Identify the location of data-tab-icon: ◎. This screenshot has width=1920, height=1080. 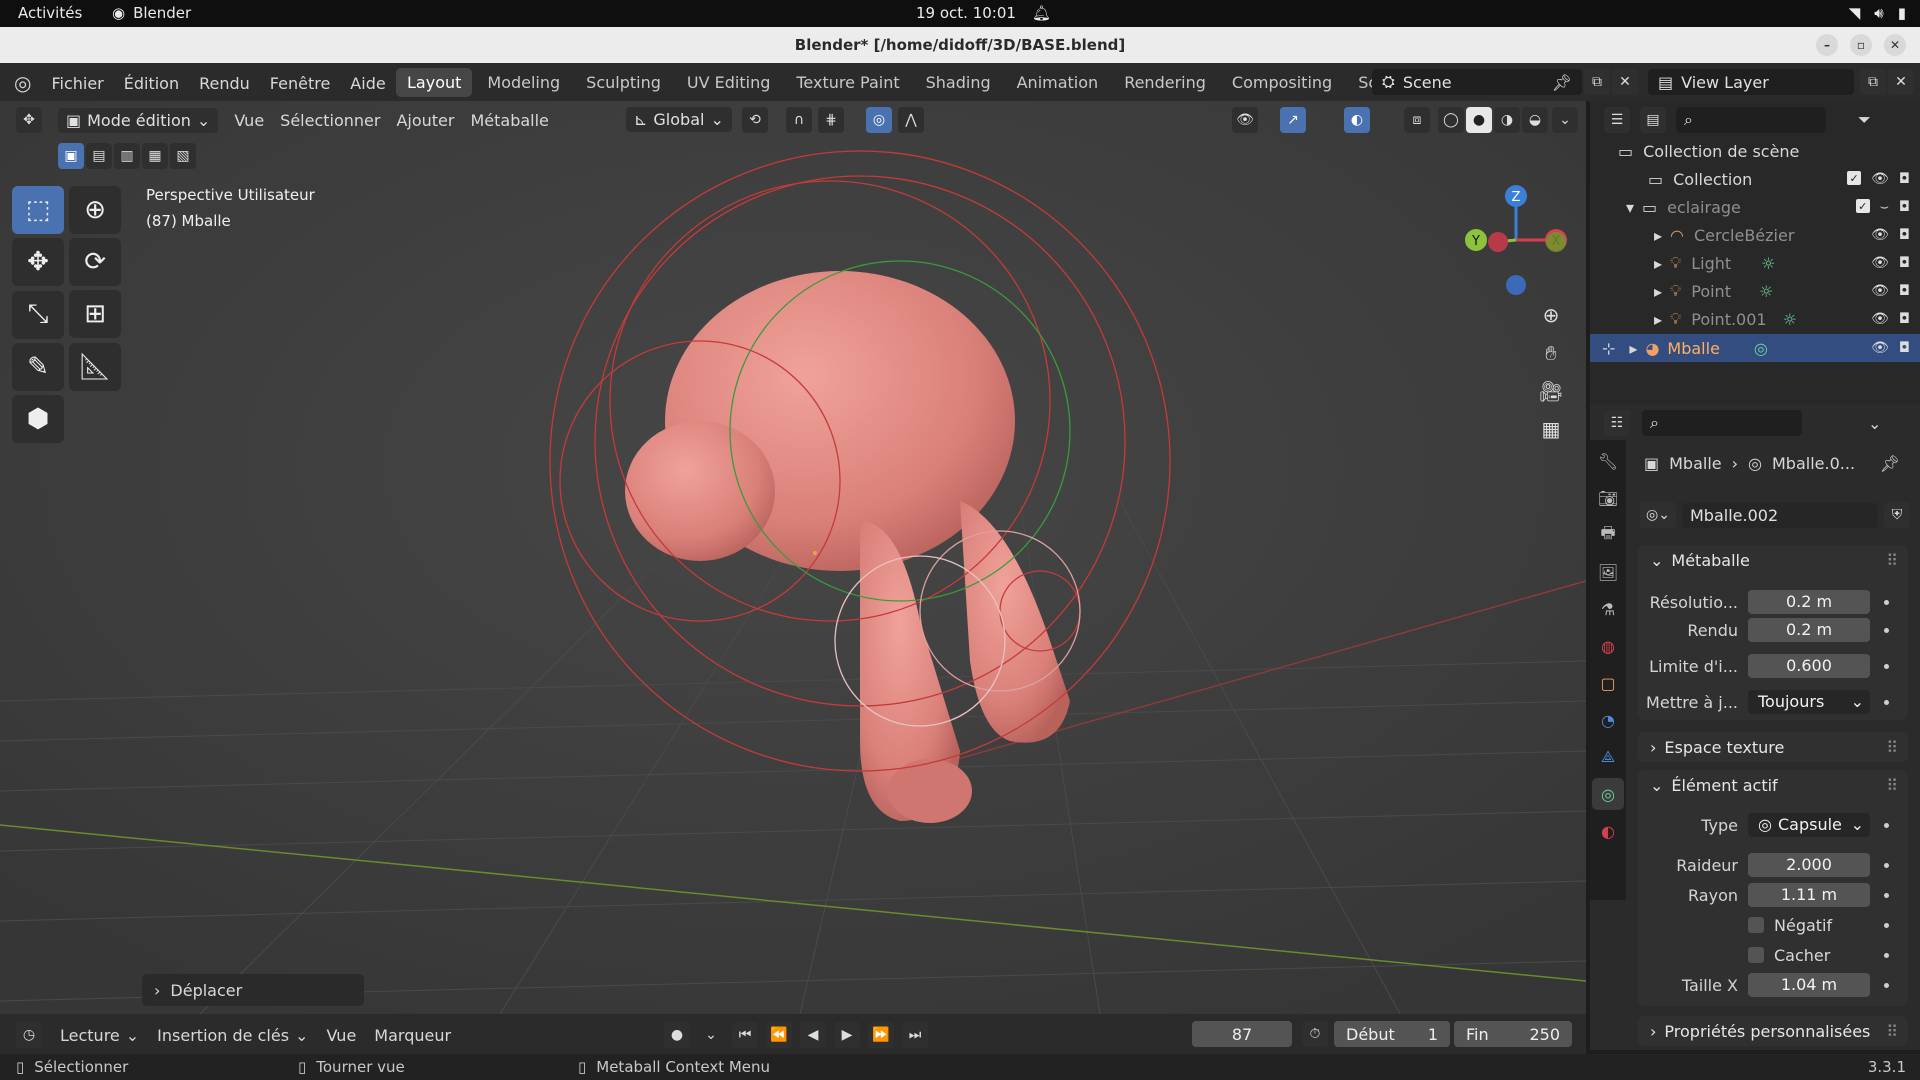
(1608, 794).